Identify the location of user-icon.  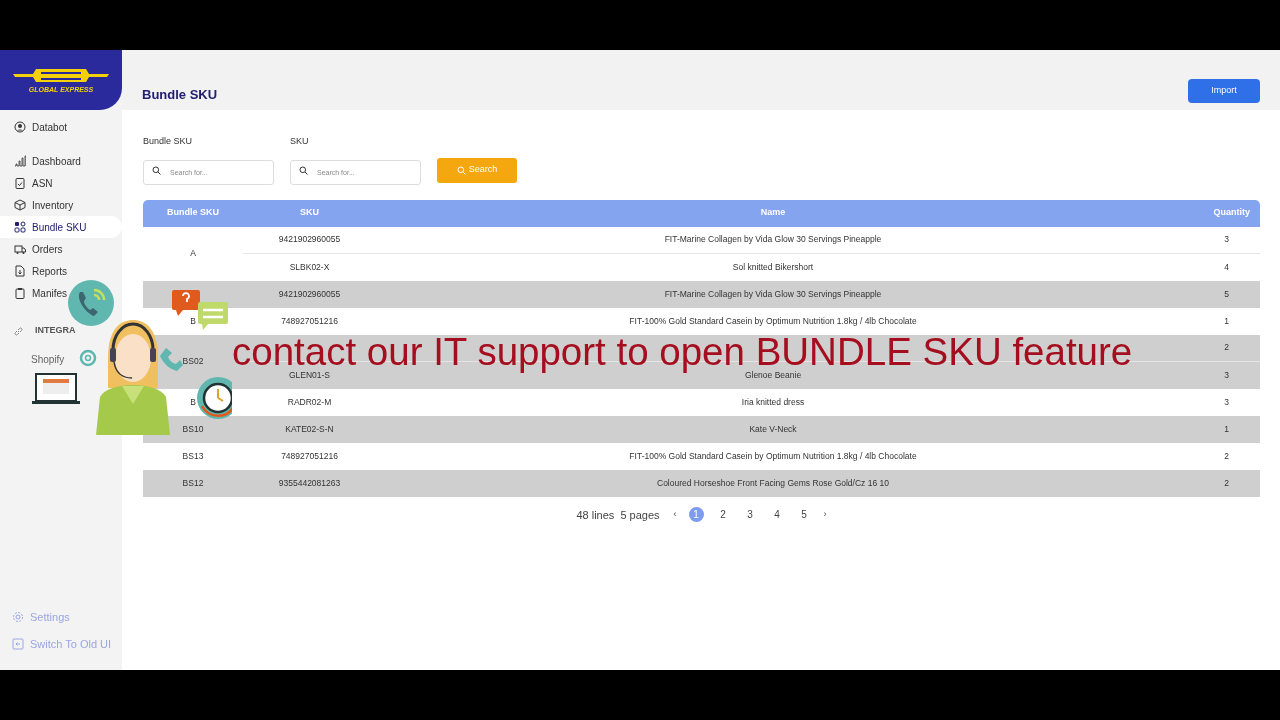
(20, 127).